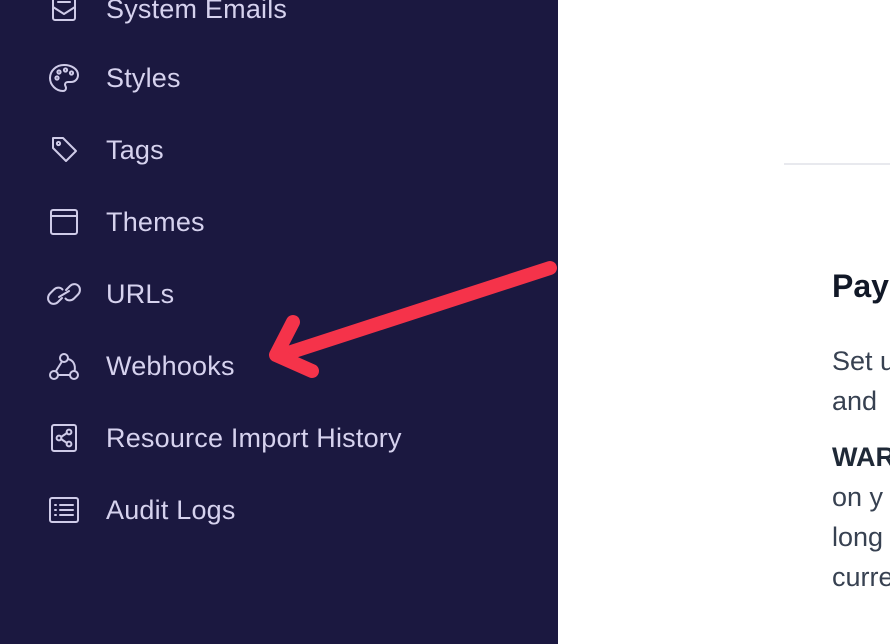 This screenshot has height=644, width=890. What do you see at coordinates (279, 222) in the screenshot?
I see `sidebar-item-themes: Themes` at bounding box center [279, 222].